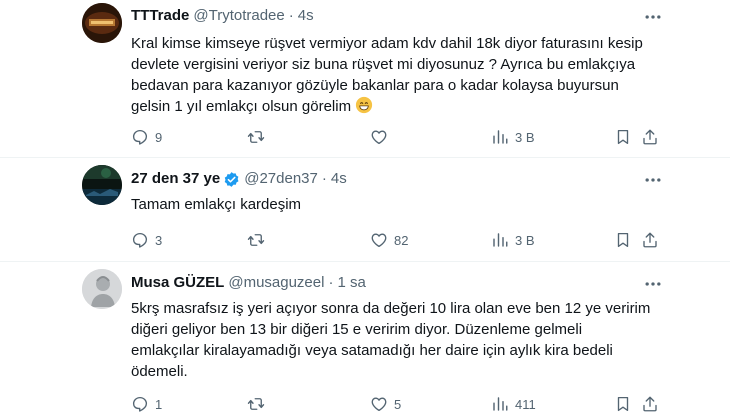 This screenshot has width=730, height=420. Describe the element at coordinates (175, 179) in the screenshot. I see `display-name: 27 den 37 ye` at that location.